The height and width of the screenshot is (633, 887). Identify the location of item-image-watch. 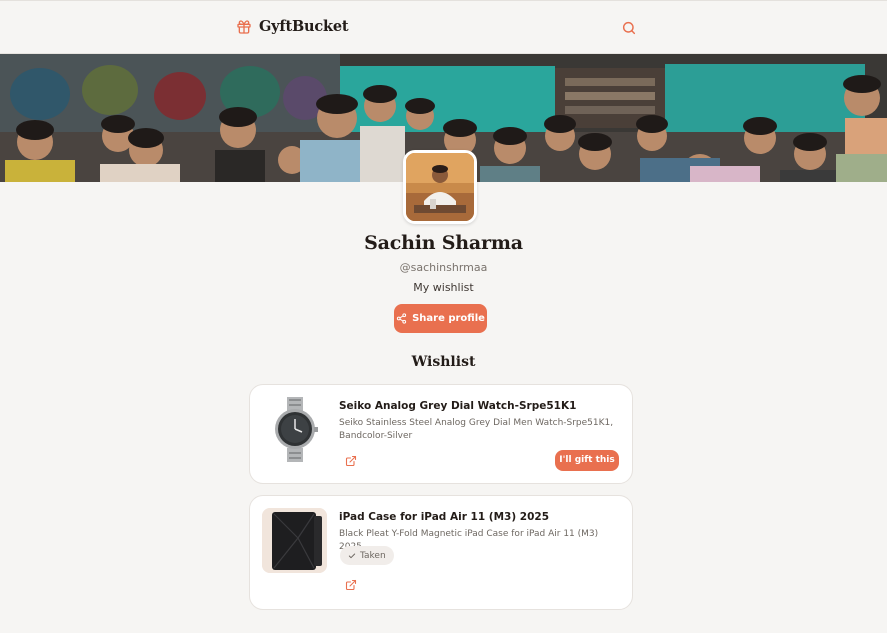
(294, 429).